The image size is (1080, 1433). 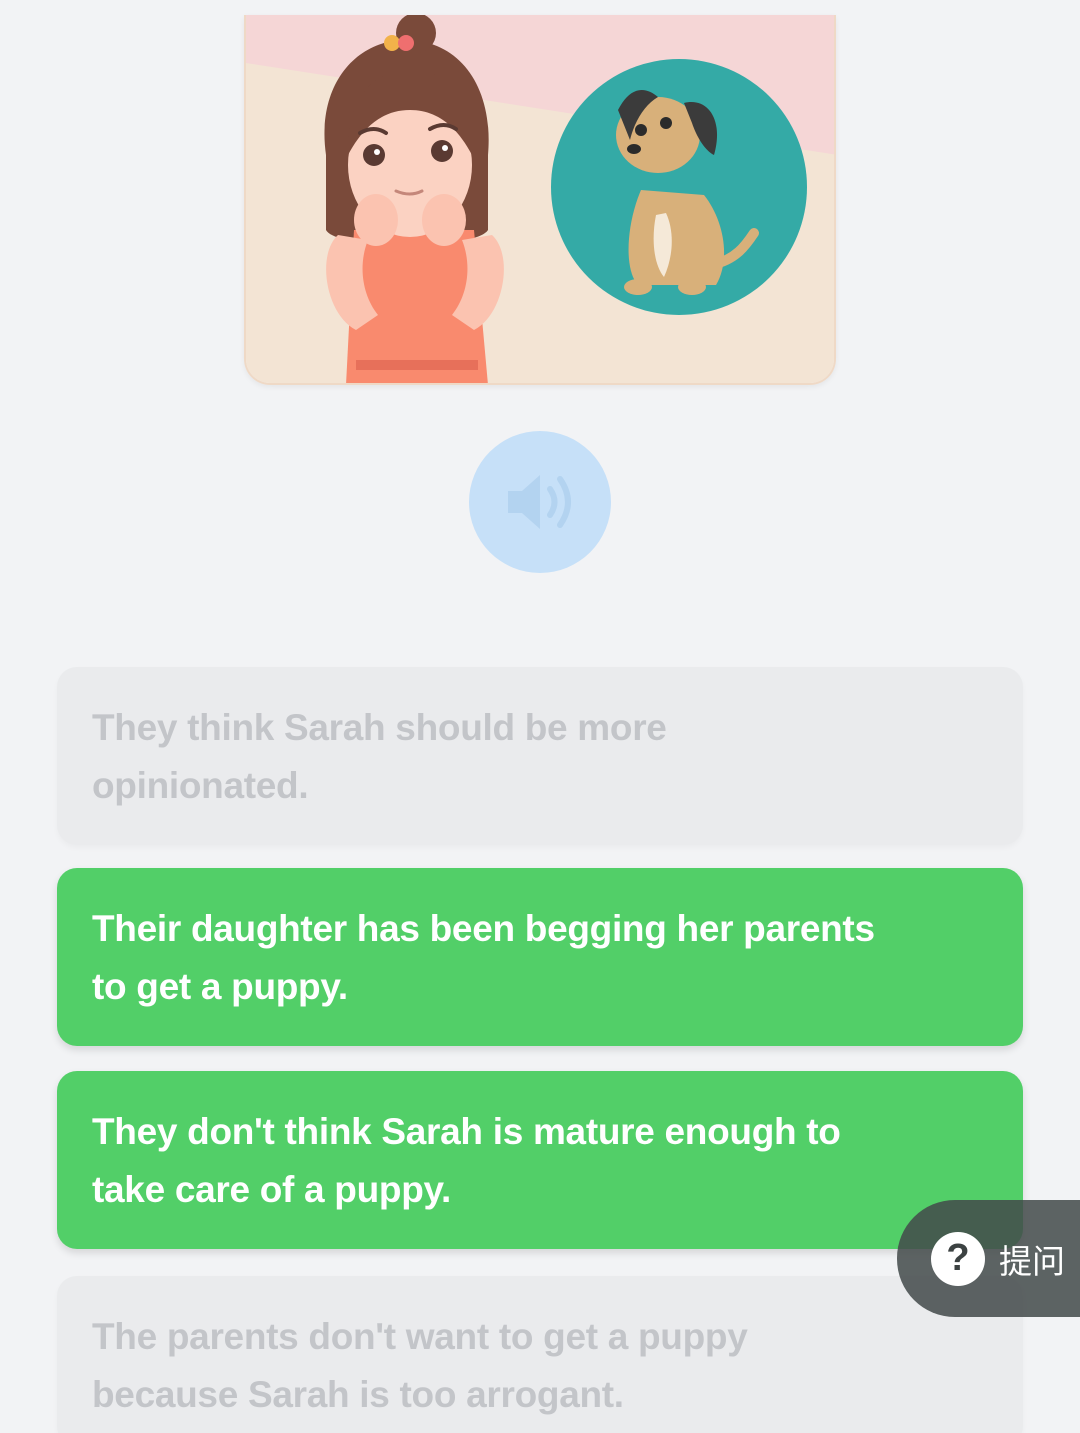 I want to click on illustration-svg, so click(x=540, y=199).